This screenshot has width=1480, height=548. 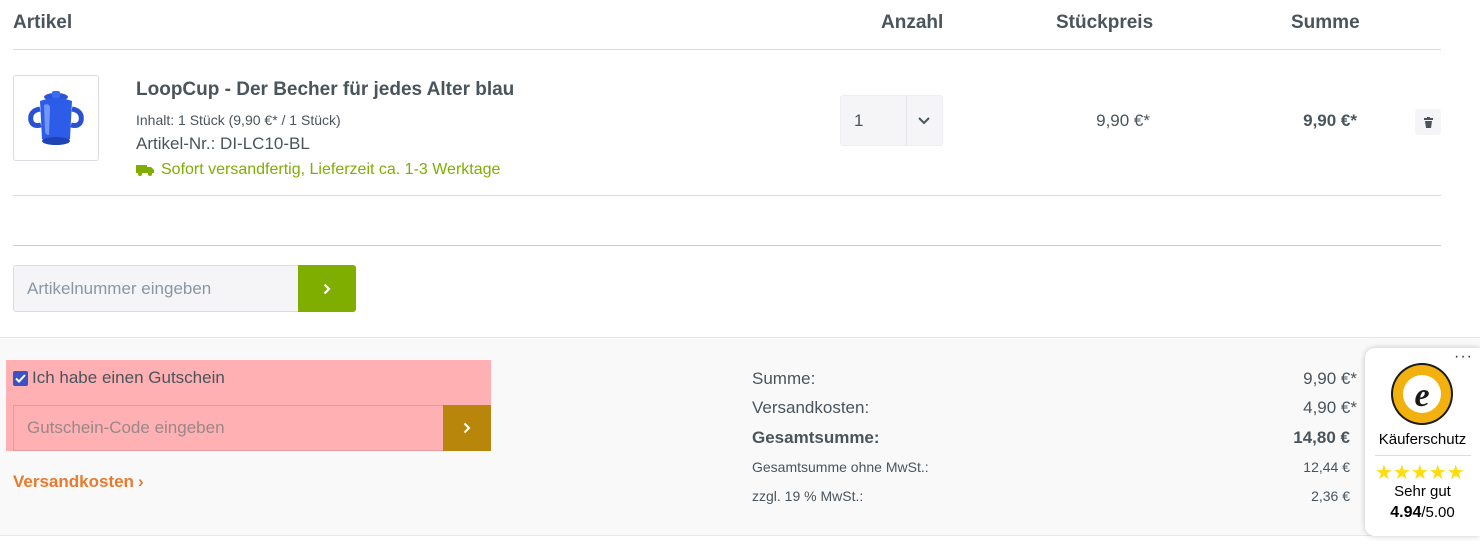 I want to click on summary-vat-label: zzgl. 19 % MwSt.:, so click(x=808, y=496).